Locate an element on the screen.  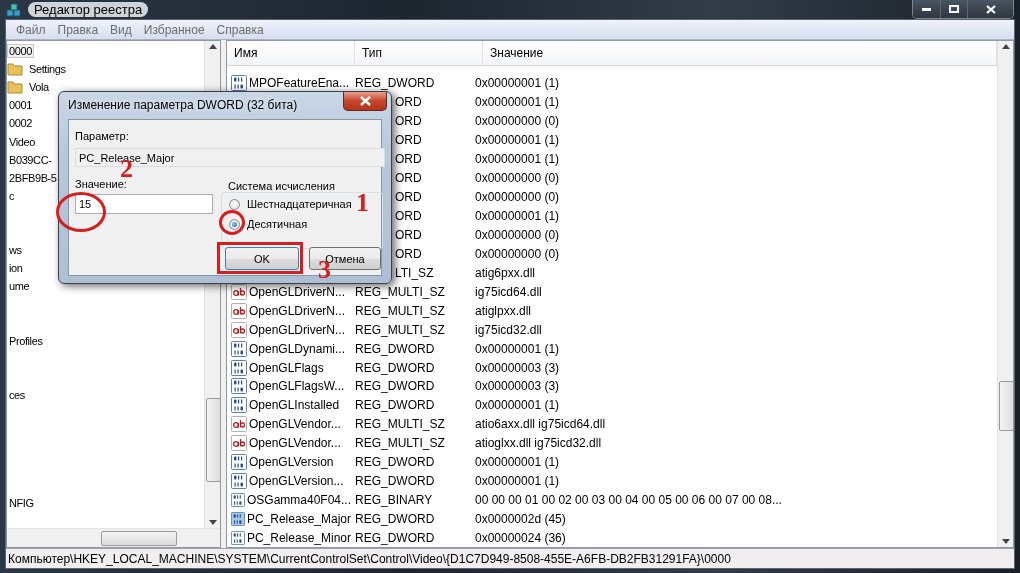
minimize-icon is located at coordinates (926, 9).